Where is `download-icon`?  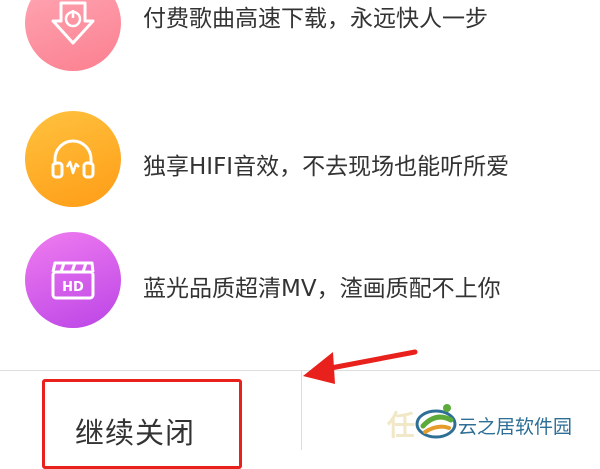 download-icon is located at coordinates (73, 35).